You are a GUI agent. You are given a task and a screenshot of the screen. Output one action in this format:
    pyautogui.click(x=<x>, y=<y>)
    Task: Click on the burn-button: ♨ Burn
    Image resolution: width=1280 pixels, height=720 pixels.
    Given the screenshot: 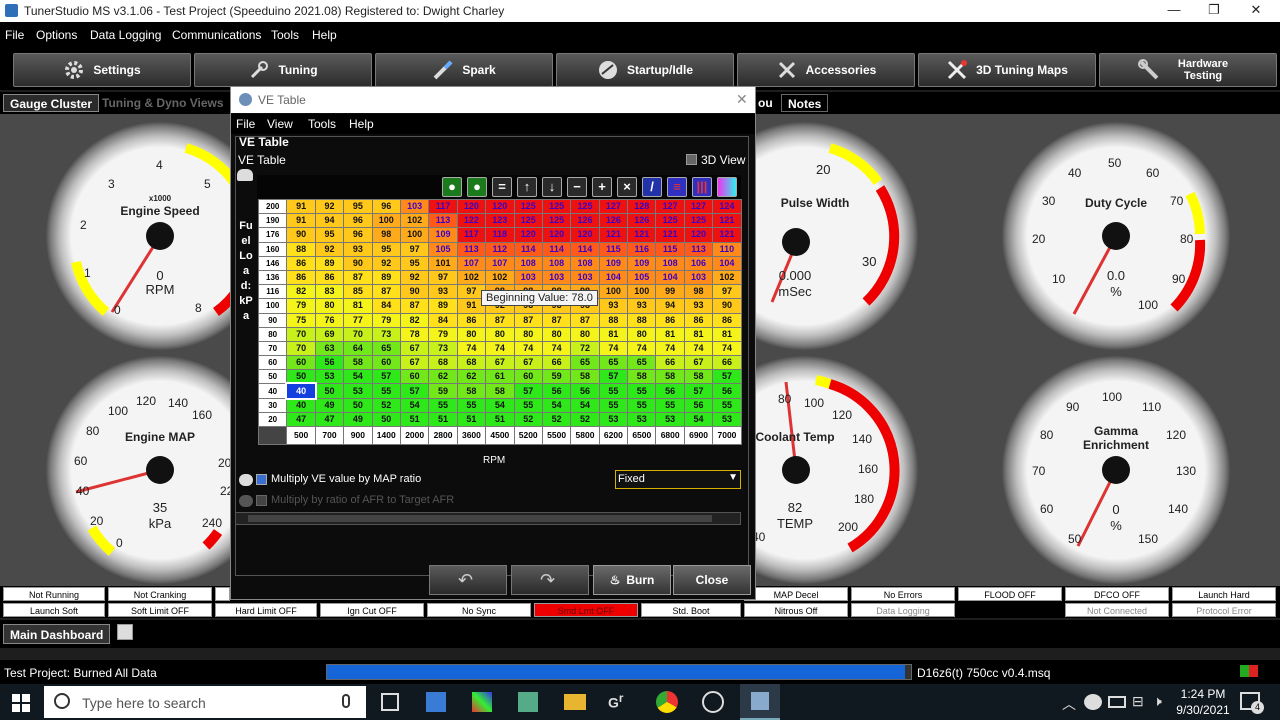 What is the action you would take?
    pyautogui.click(x=632, y=580)
    